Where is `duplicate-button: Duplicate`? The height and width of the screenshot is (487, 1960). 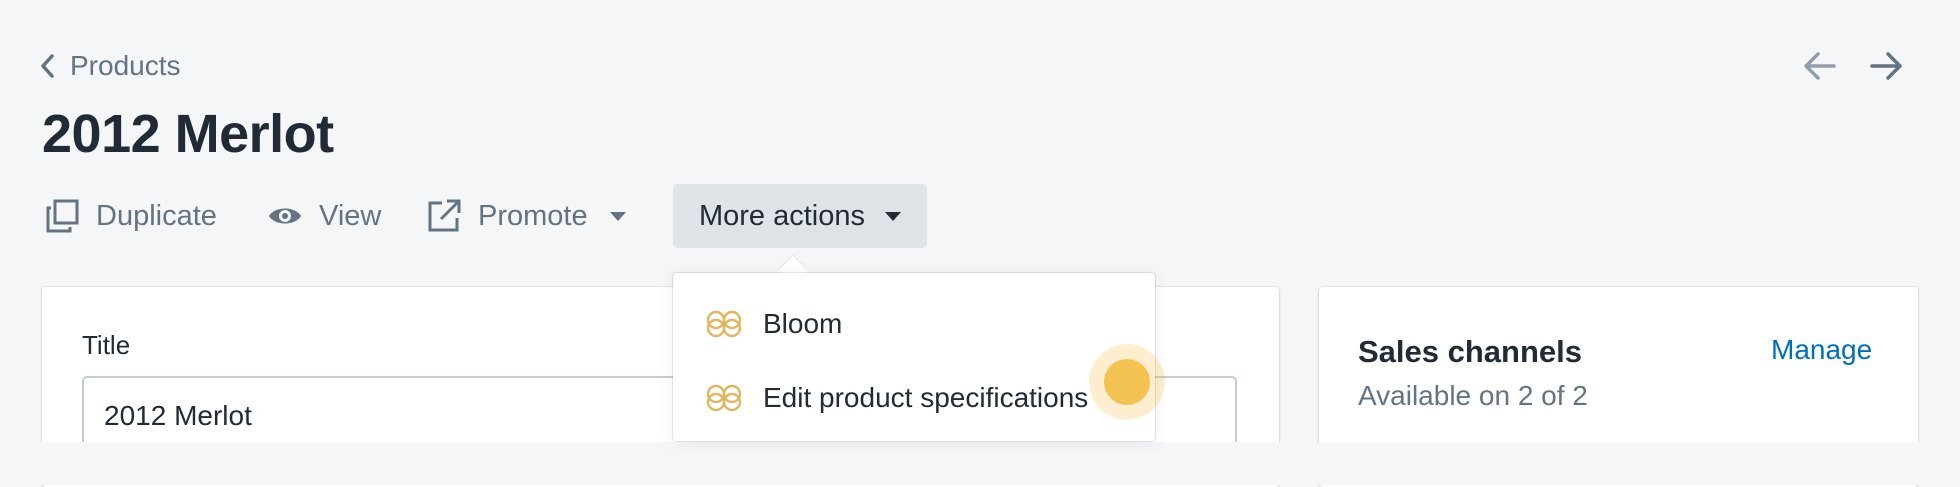
duplicate-button: Duplicate is located at coordinates (130, 216).